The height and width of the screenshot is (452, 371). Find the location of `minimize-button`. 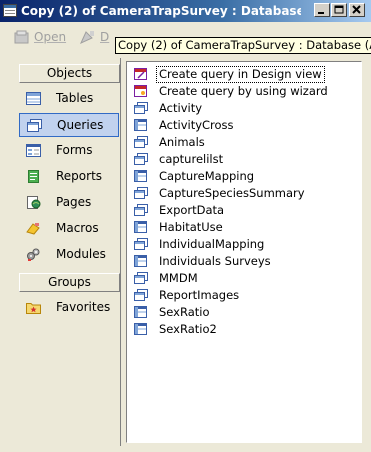

minimize-button is located at coordinates (322, 10).